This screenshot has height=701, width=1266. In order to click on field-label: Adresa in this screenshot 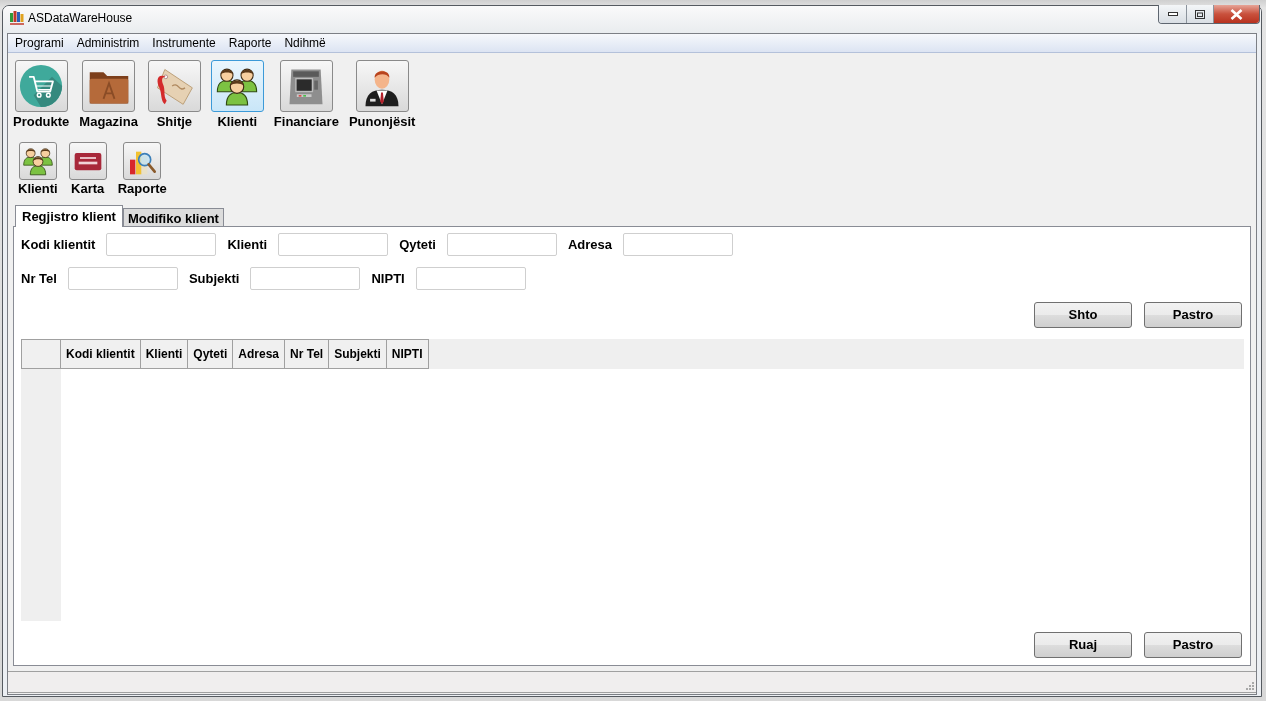, I will do `click(590, 244)`.